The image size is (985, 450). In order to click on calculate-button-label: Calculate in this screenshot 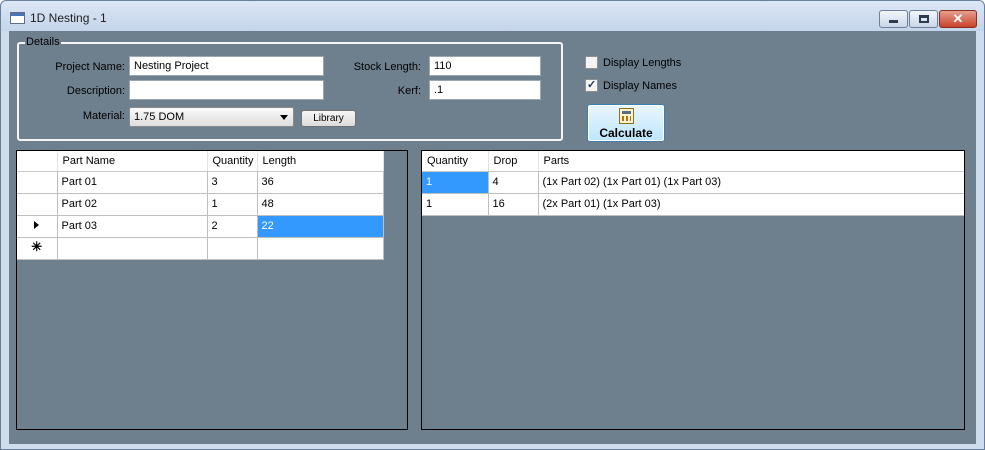, I will do `click(626, 133)`.